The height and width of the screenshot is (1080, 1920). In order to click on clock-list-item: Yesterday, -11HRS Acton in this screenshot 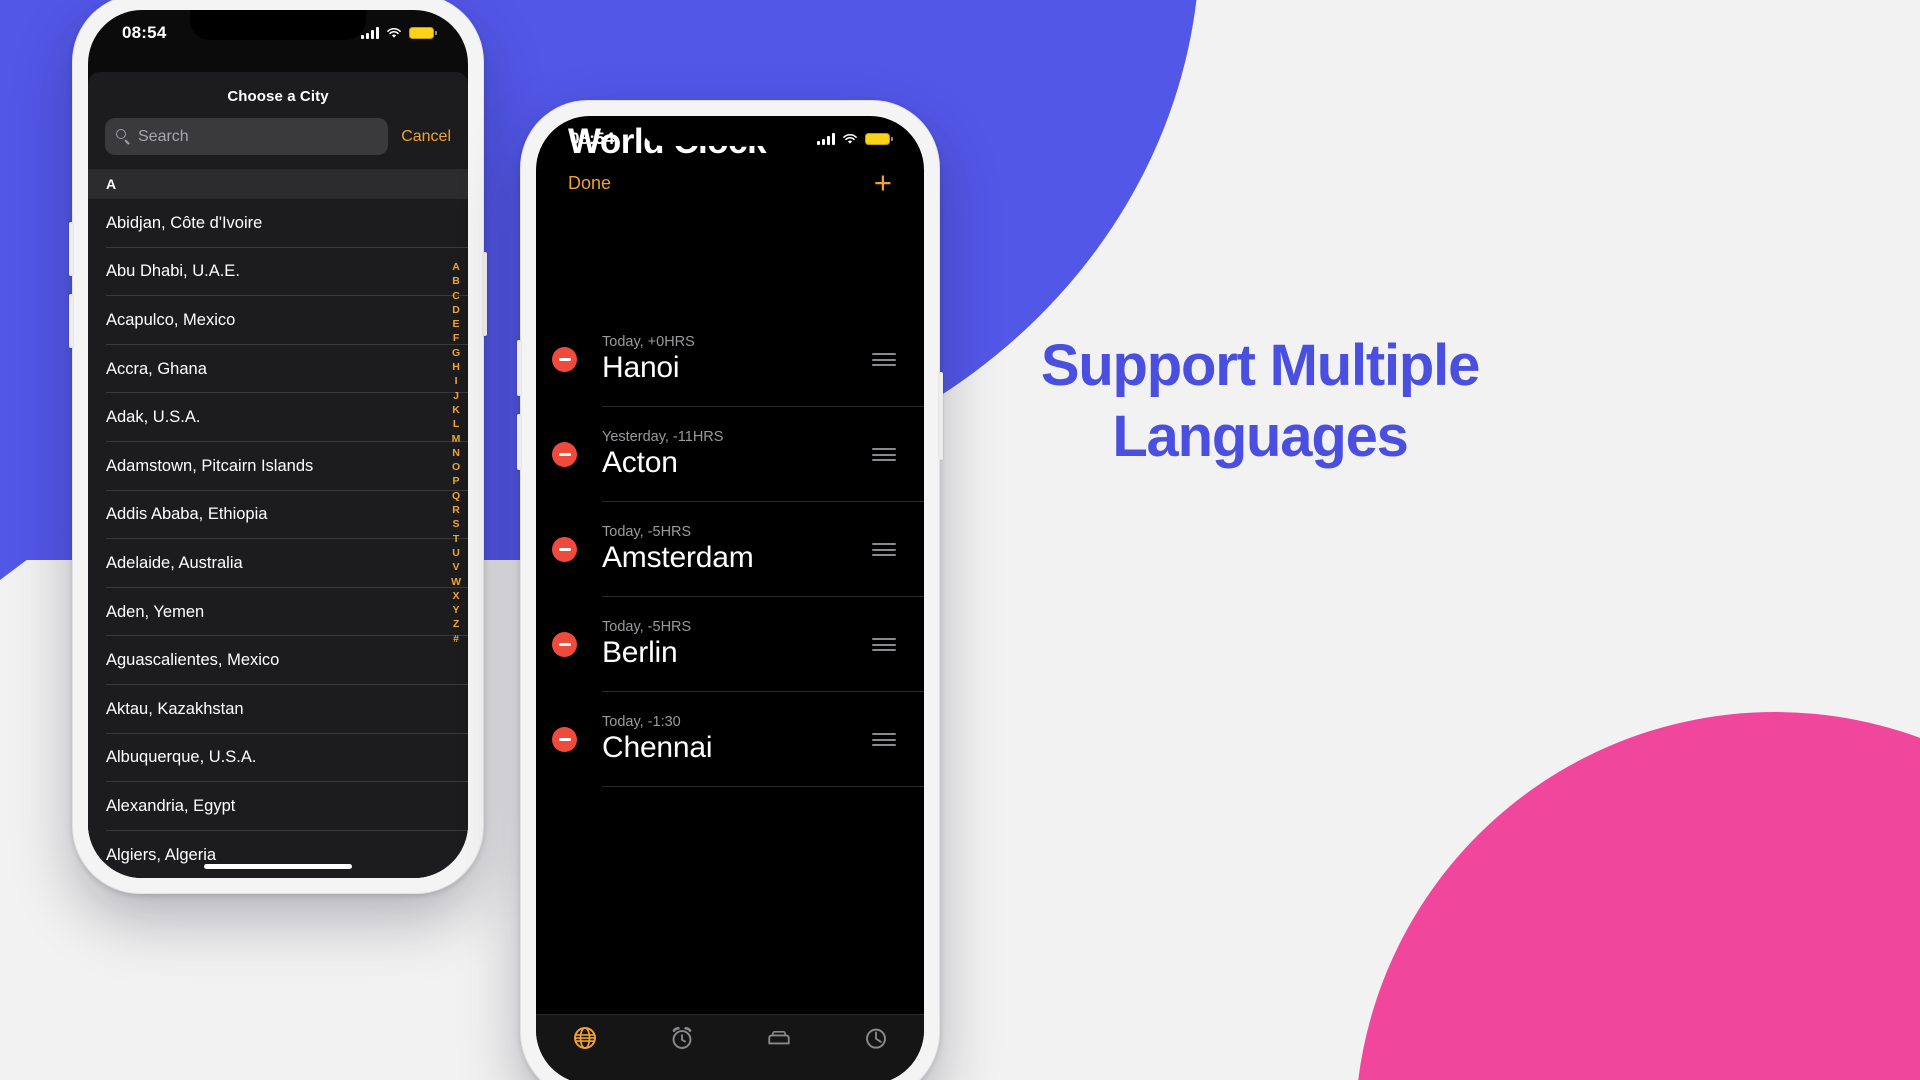, I will do `click(730, 454)`.